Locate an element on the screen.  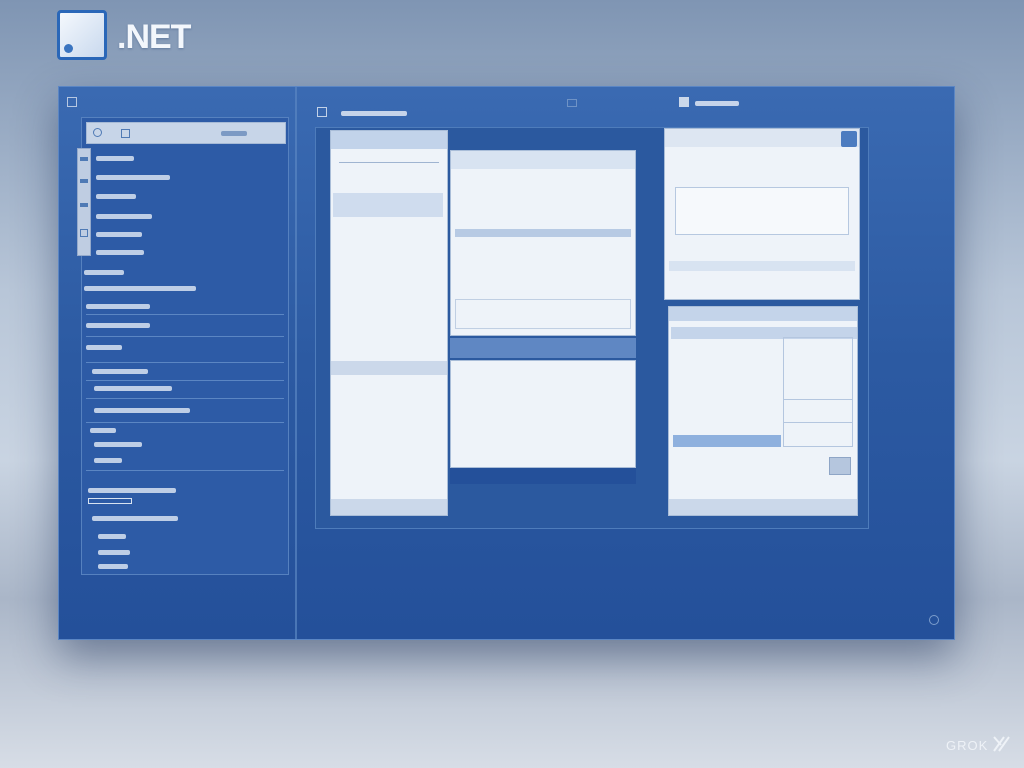
watermark-text: GROK is located at coordinates (967, 745).